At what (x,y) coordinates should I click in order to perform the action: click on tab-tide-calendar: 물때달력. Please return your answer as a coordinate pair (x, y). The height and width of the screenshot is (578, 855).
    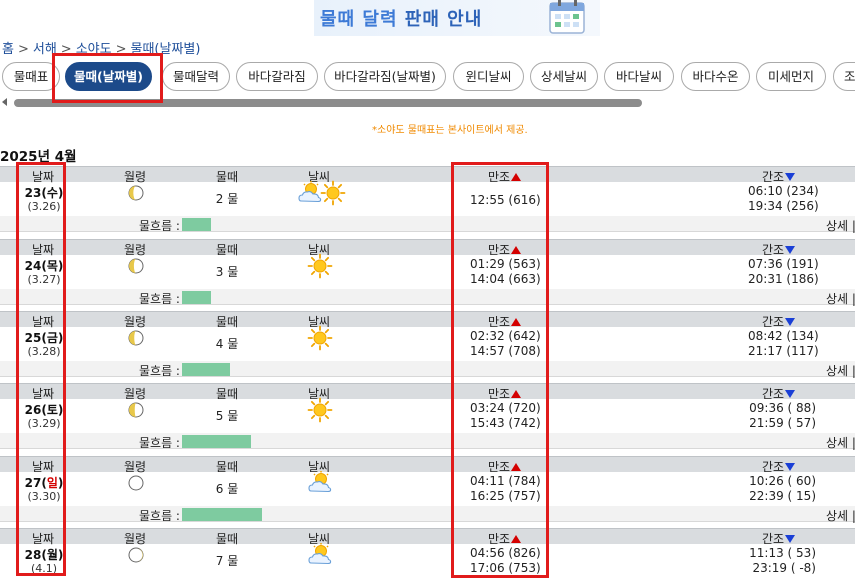
    Looking at the image, I should click on (196, 76).